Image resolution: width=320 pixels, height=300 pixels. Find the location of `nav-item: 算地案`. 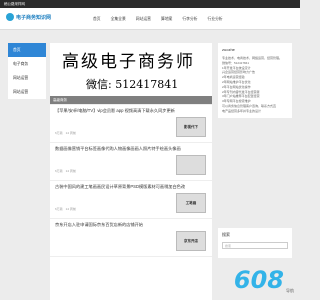

nav-item: 算地案 is located at coordinates (166, 19).